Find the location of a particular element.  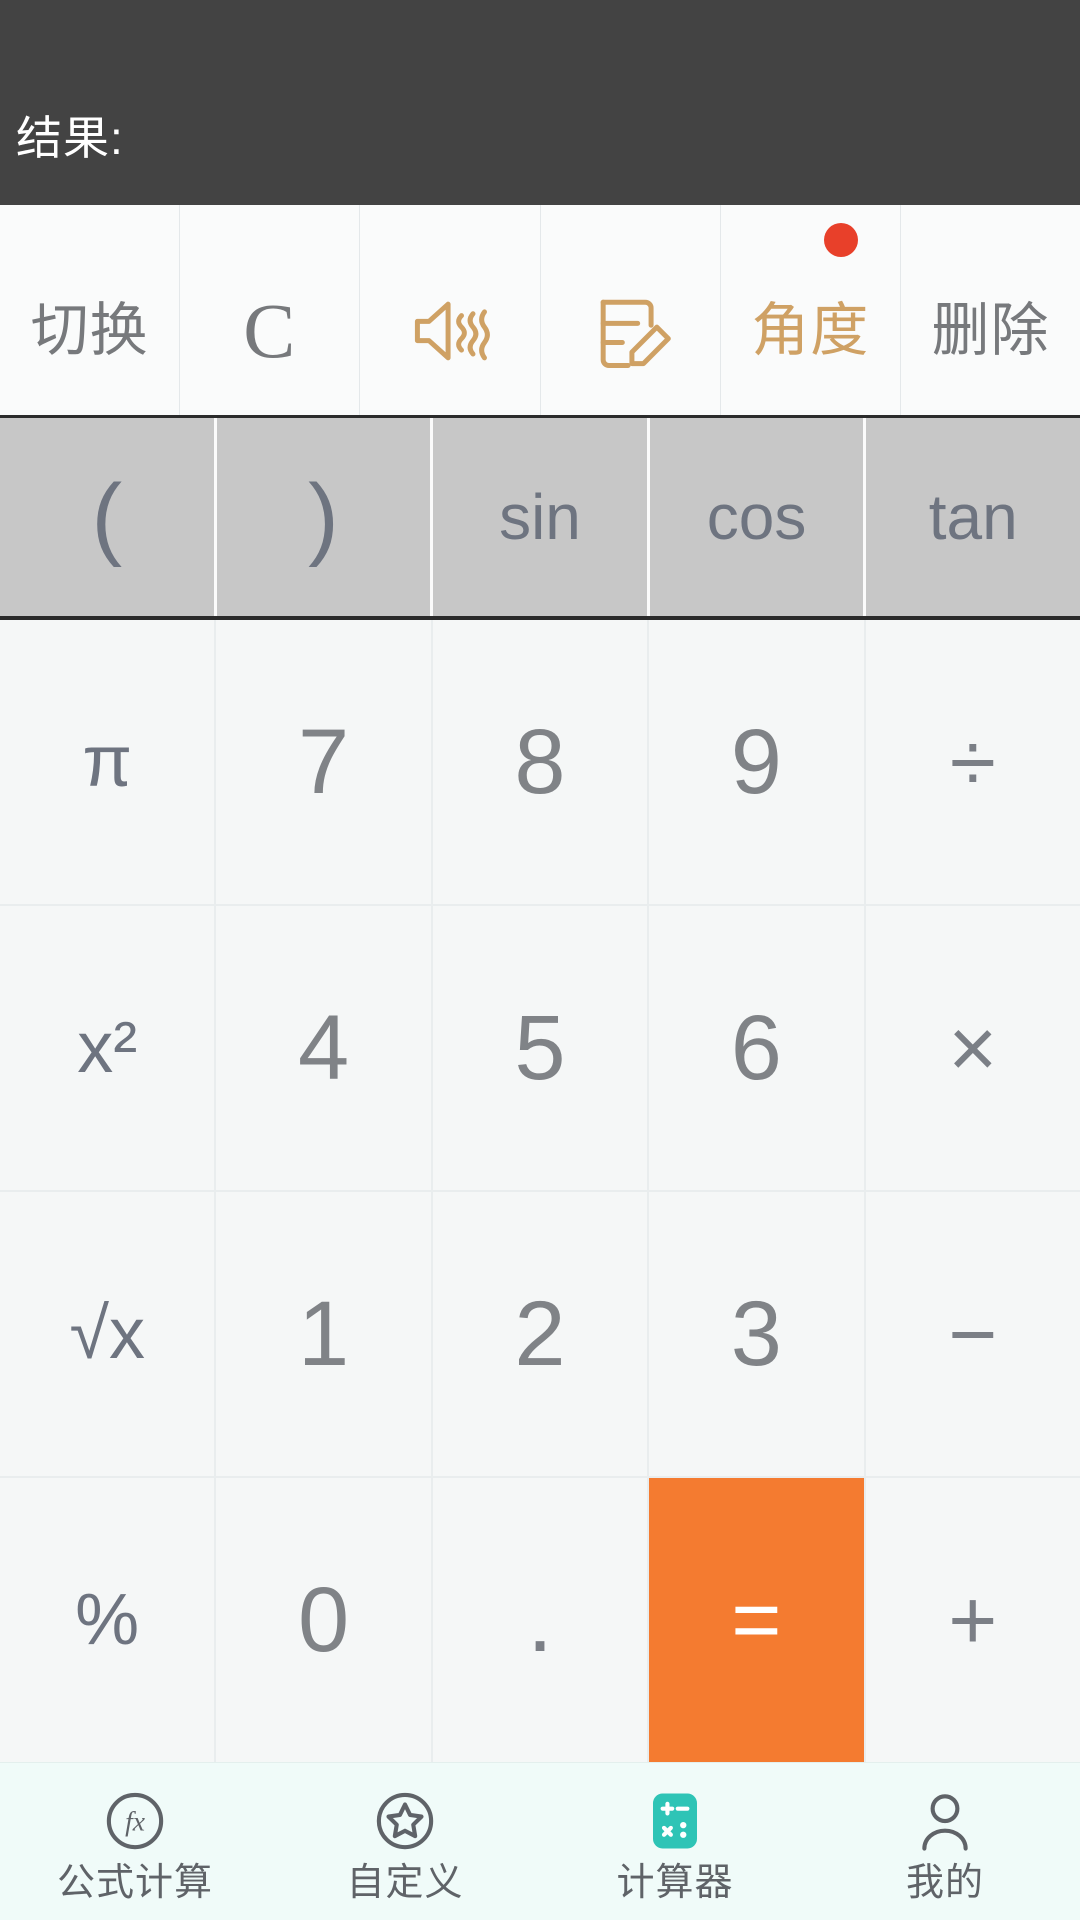

key-decimal-label: . is located at coordinates (540, 1620).